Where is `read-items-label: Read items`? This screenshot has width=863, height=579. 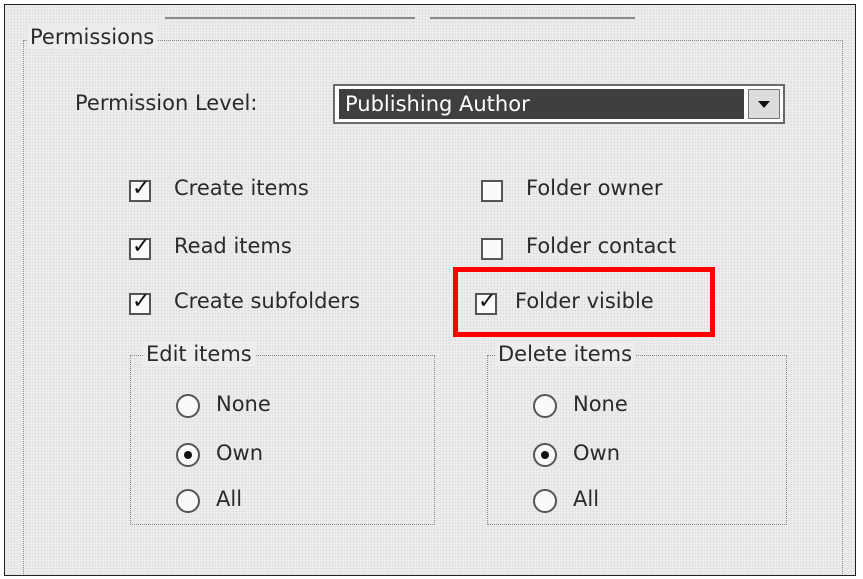 read-items-label: Read items is located at coordinates (233, 246).